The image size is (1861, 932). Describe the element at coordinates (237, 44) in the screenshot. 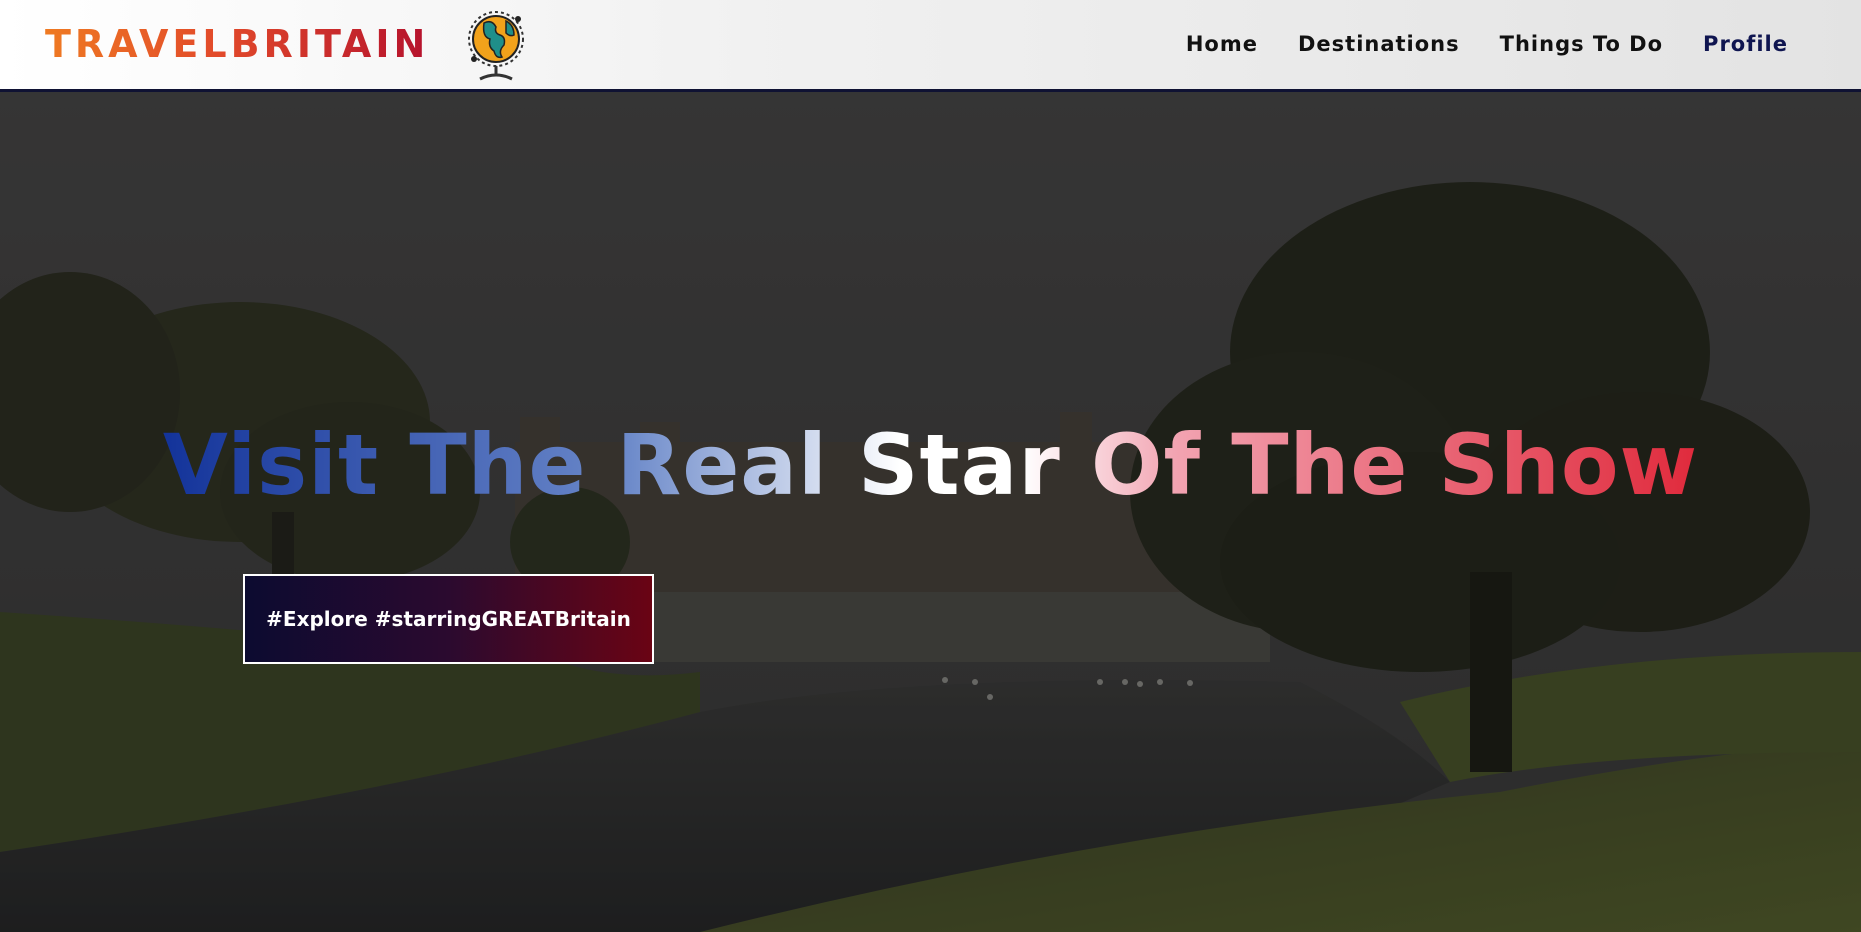

I see `brand-logo-text: TRAVELBRITAIN` at that location.